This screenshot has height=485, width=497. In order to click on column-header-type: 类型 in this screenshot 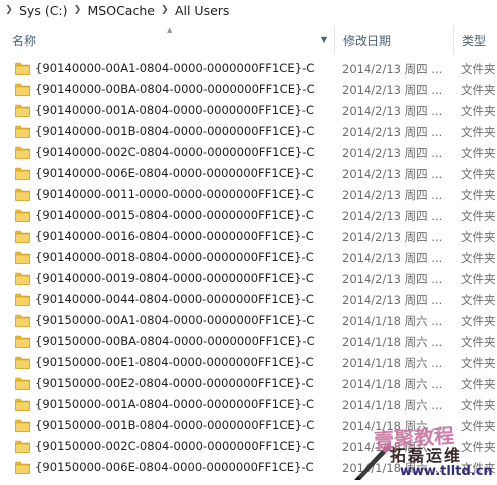, I will do `click(475, 40)`.